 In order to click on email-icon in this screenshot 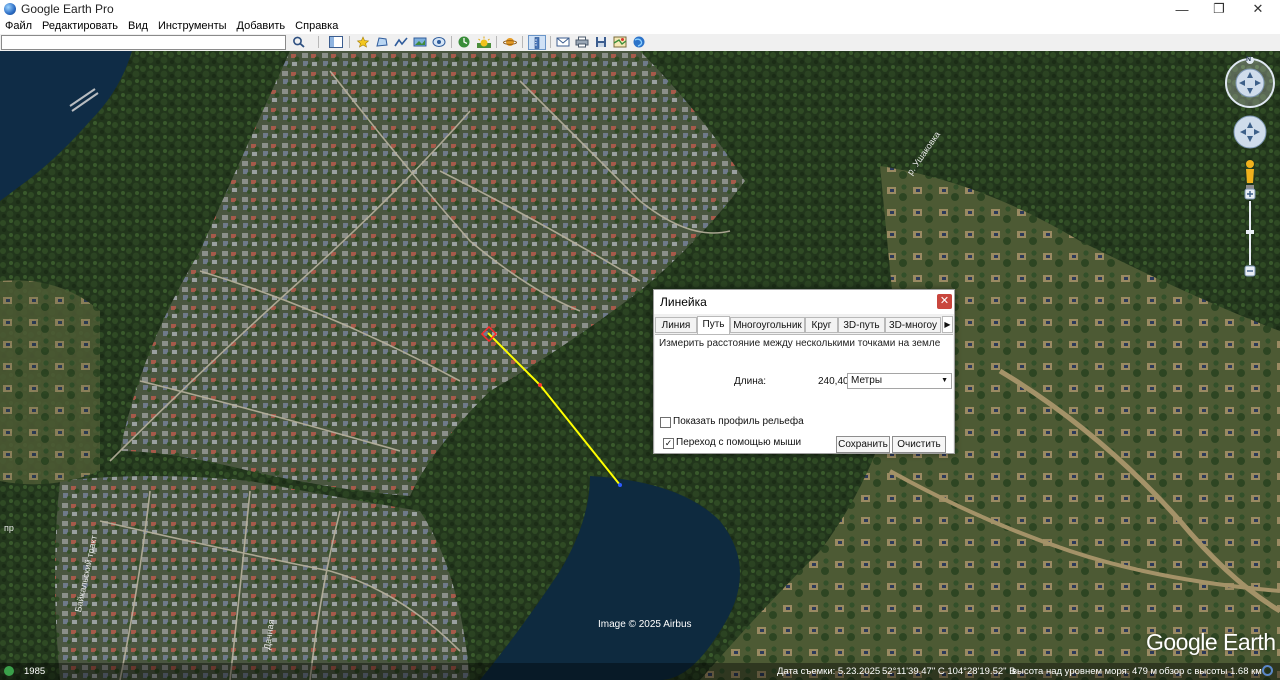, I will do `click(563, 42)`.